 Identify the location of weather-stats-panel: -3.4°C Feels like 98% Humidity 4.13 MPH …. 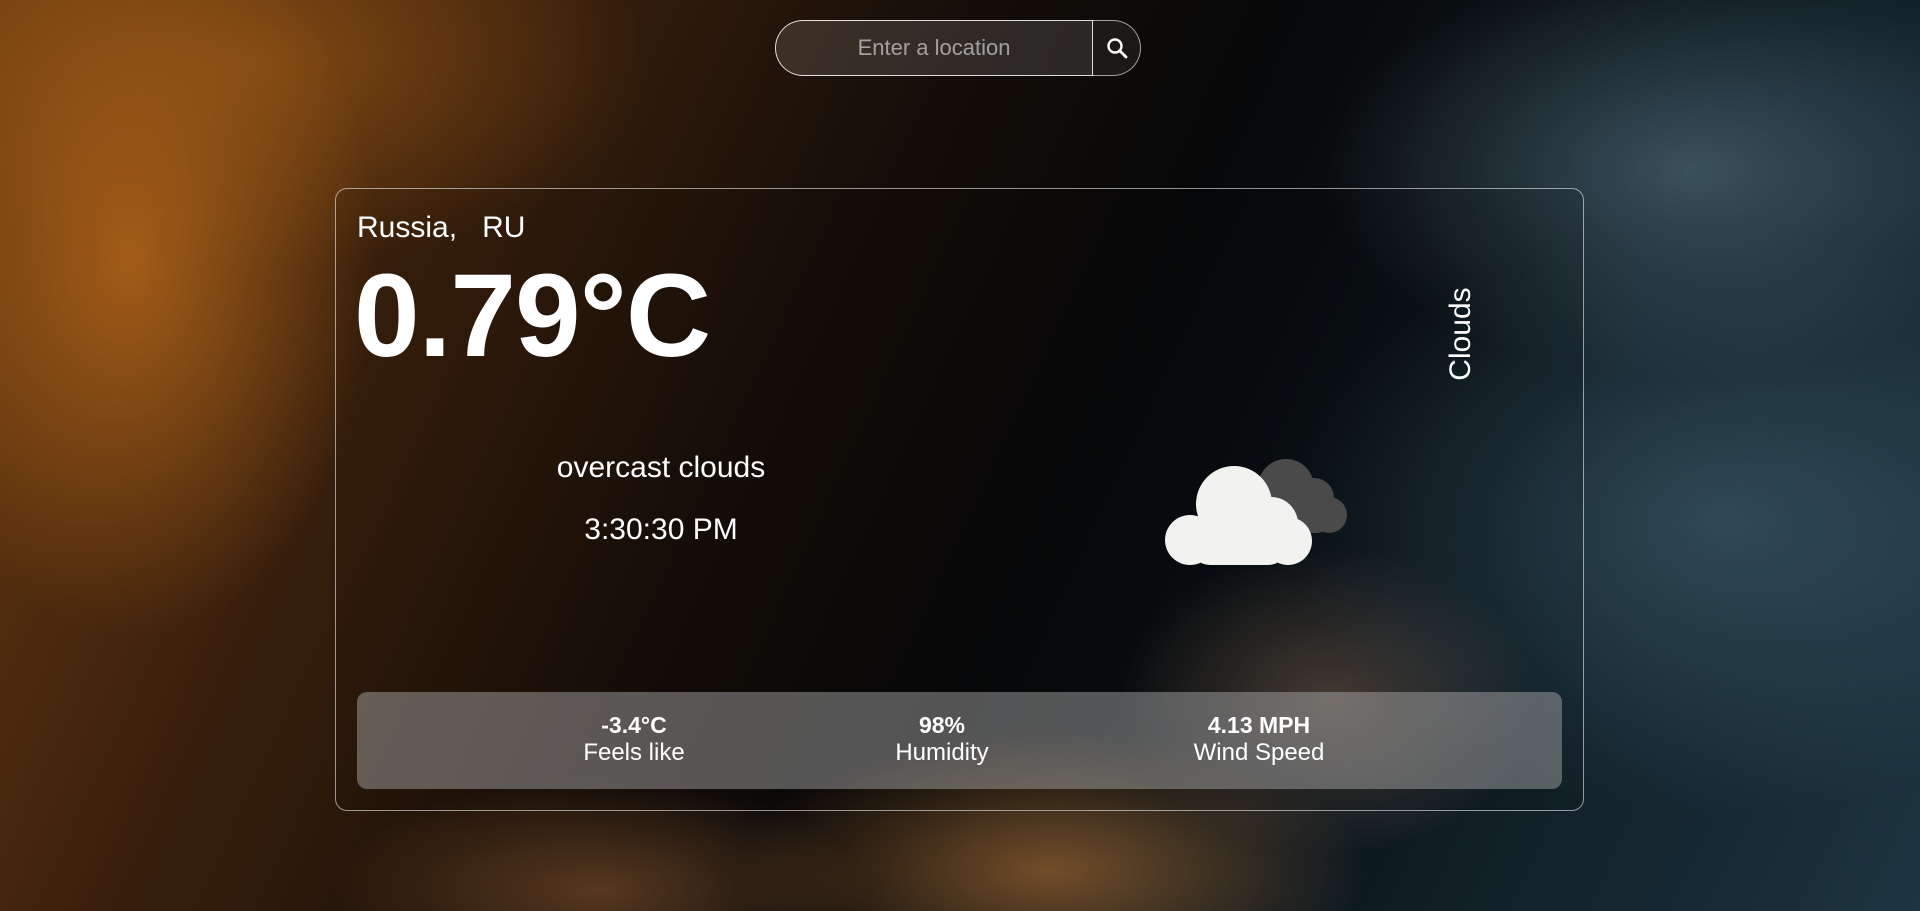
(959, 740).